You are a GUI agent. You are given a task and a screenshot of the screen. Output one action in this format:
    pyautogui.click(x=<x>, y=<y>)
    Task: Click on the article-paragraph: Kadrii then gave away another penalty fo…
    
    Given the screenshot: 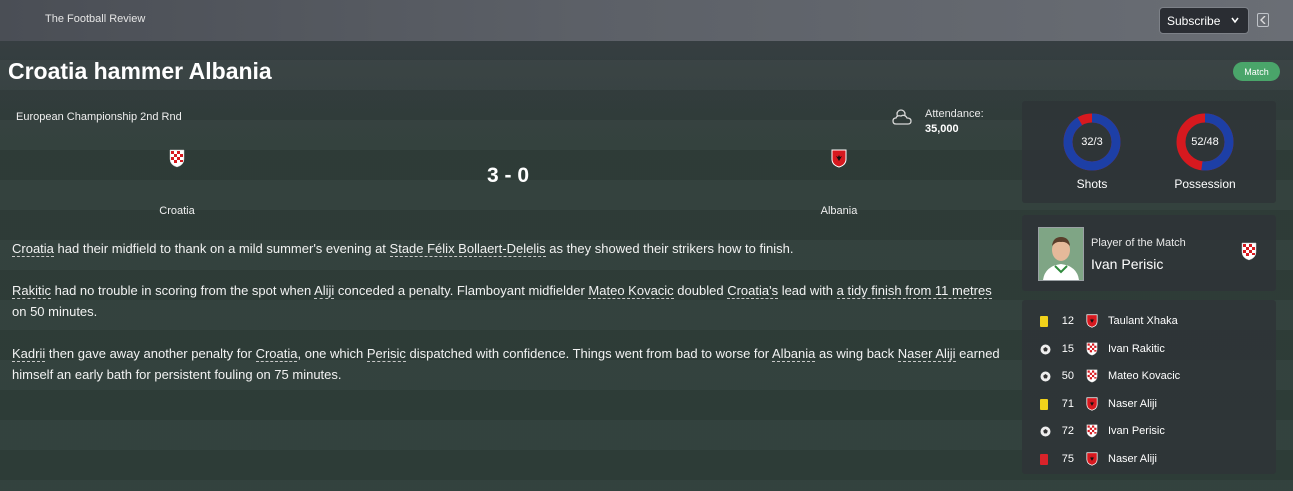 What is the action you would take?
    pyautogui.click(x=507, y=364)
    